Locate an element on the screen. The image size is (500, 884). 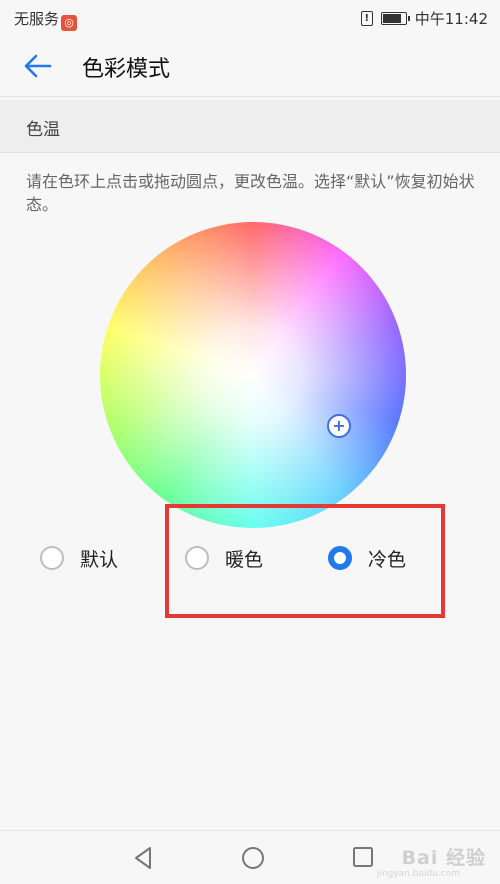
battery-icon is located at coordinates (395, 18).